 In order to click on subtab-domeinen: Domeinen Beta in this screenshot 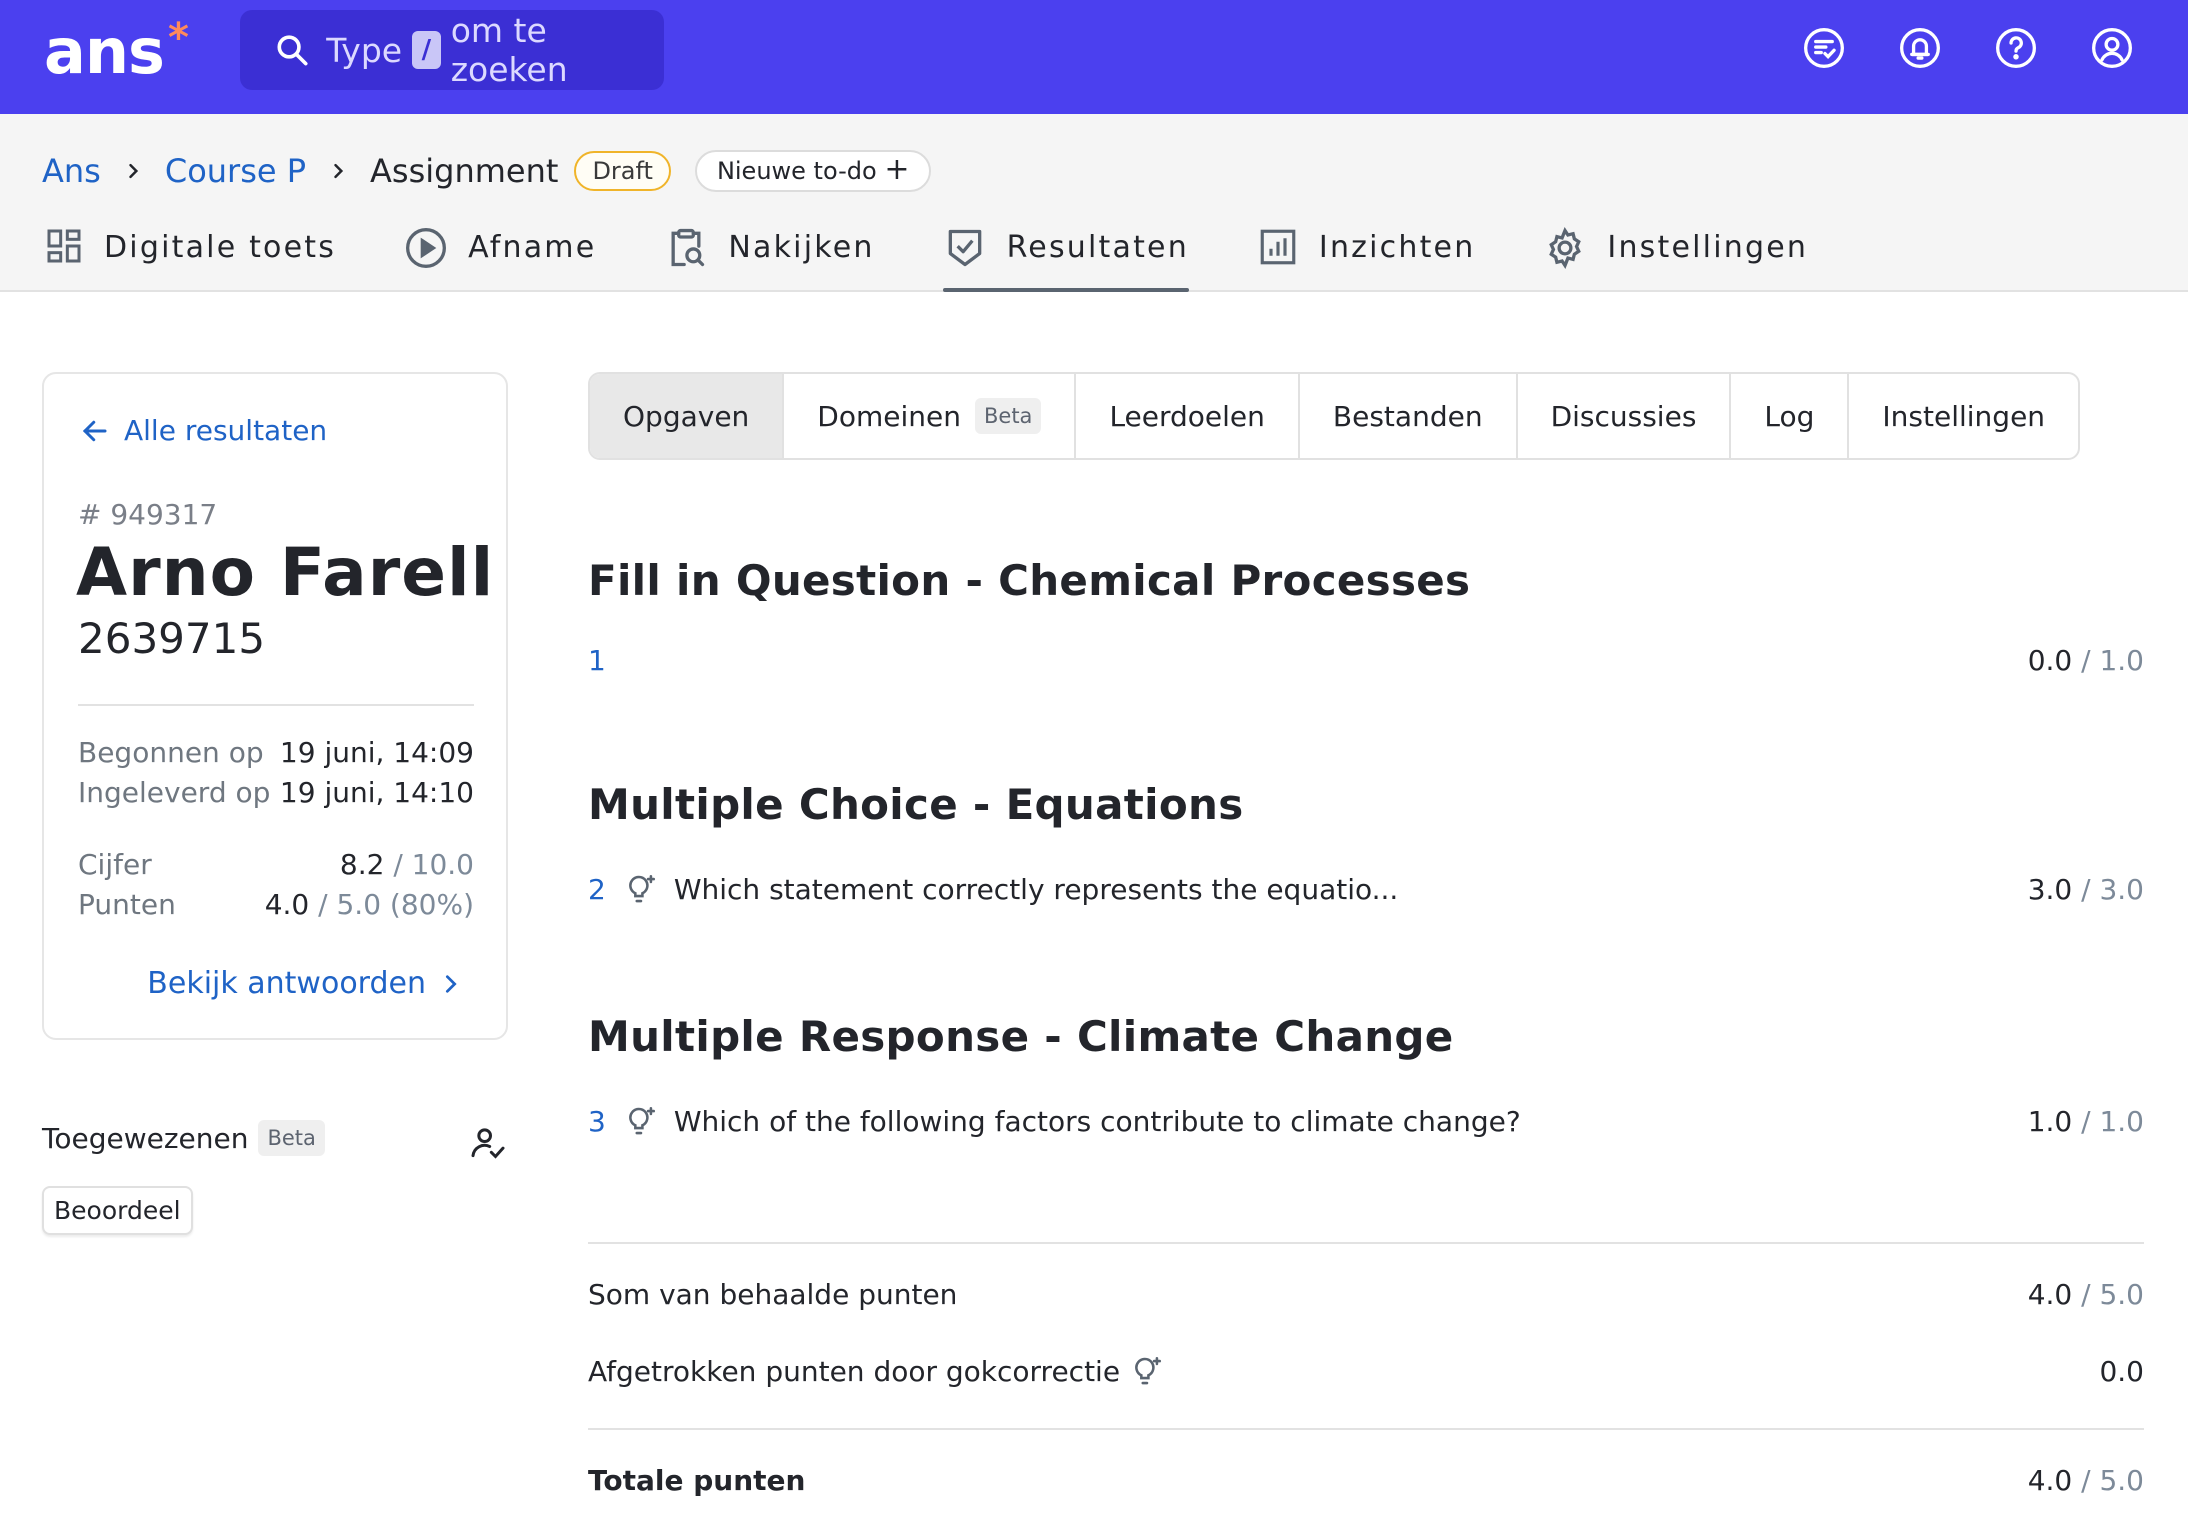, I will do `click(930, 416)`.